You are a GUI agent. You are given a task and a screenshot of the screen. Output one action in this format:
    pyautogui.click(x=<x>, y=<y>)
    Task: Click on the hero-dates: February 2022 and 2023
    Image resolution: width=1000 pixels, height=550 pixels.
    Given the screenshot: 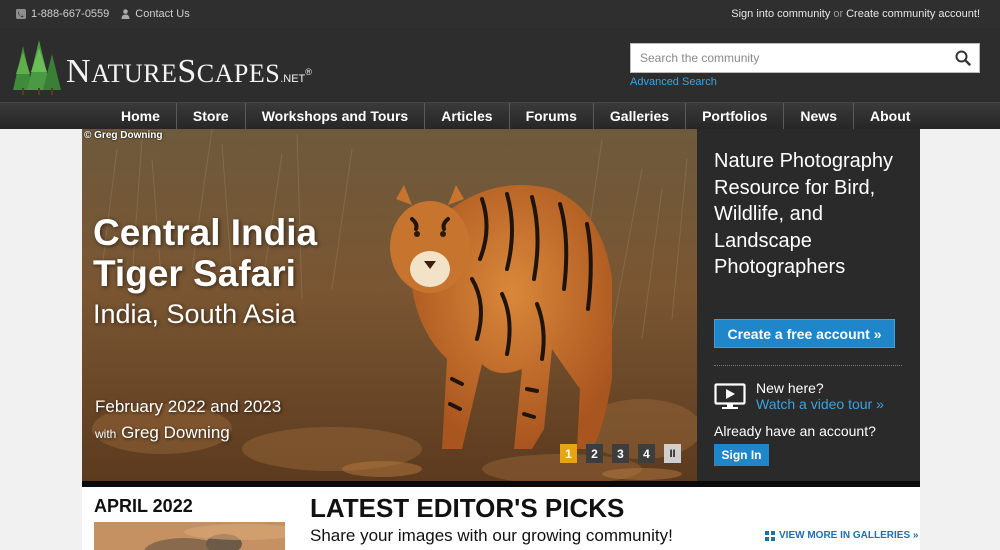 What is the action you would take?
    pyautogui.click(x=188, y=406)
    